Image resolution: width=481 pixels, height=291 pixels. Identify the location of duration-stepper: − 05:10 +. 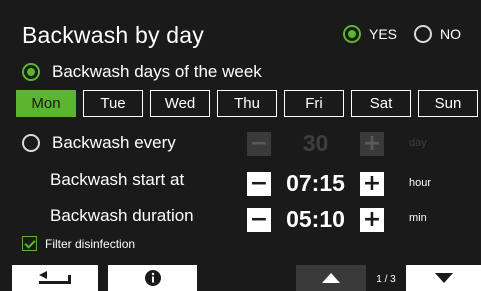
(315, 219).